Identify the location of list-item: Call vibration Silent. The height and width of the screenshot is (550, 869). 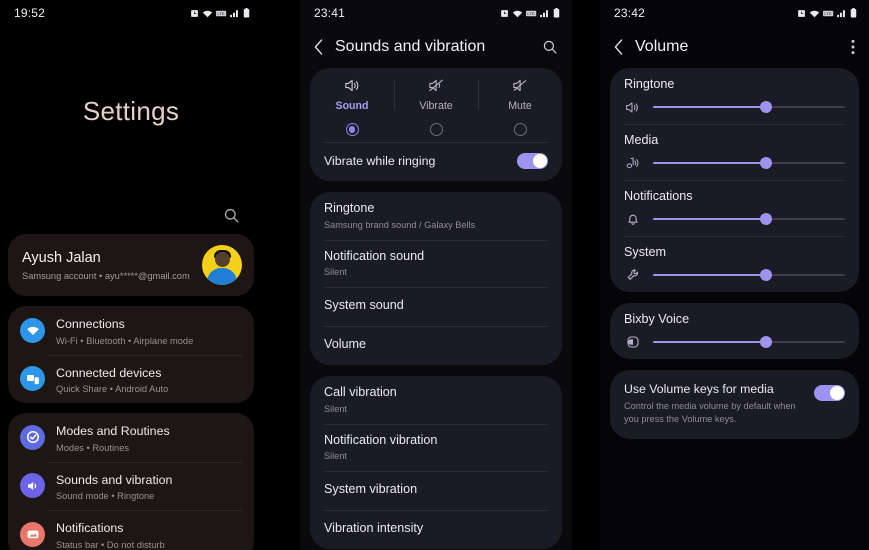
(436, 400).